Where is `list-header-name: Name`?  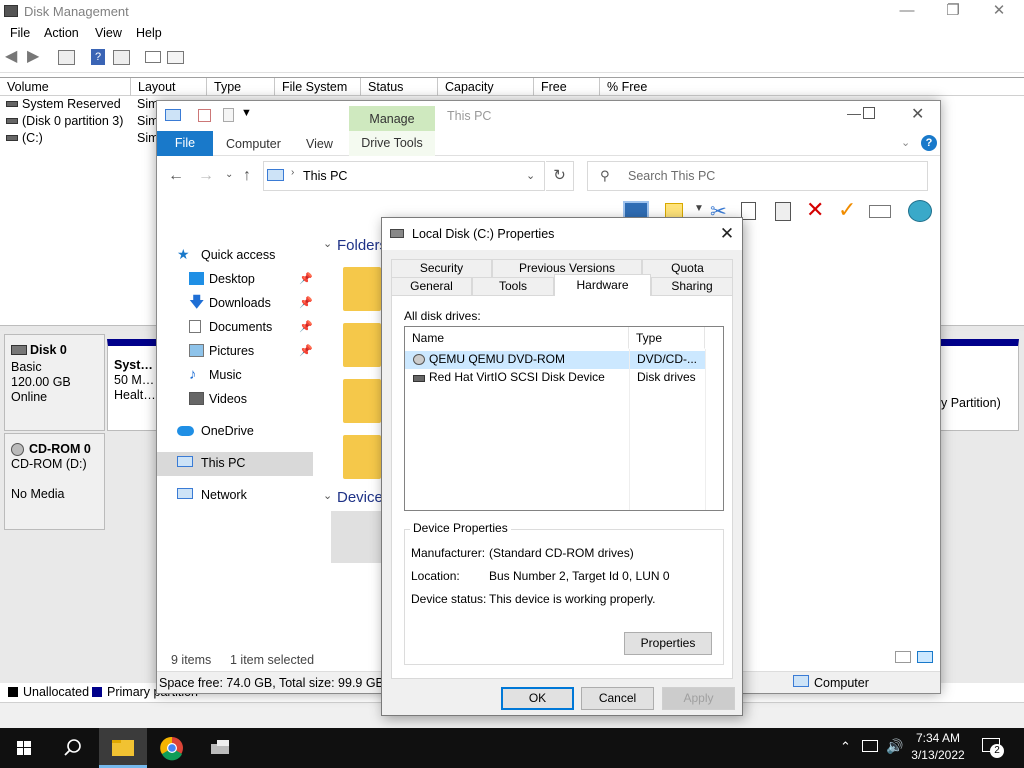
list-header-name: Name is located at coordinates (517, 338).